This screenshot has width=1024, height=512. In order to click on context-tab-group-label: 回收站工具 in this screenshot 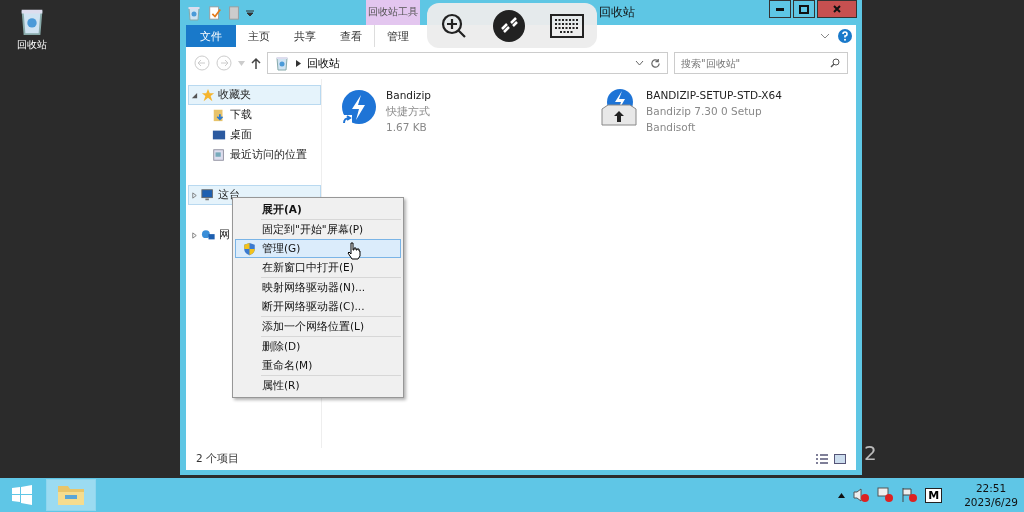, I will do `click(393, 12)`.